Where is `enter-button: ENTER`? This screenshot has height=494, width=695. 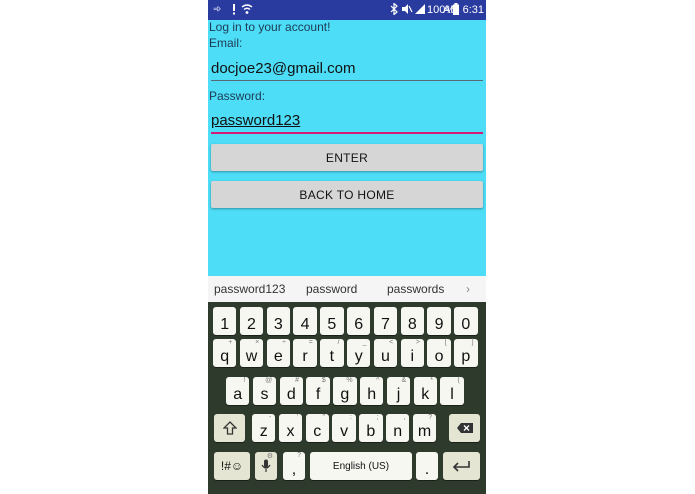 enter-button: ENTER is located at coordinates (347, 157).